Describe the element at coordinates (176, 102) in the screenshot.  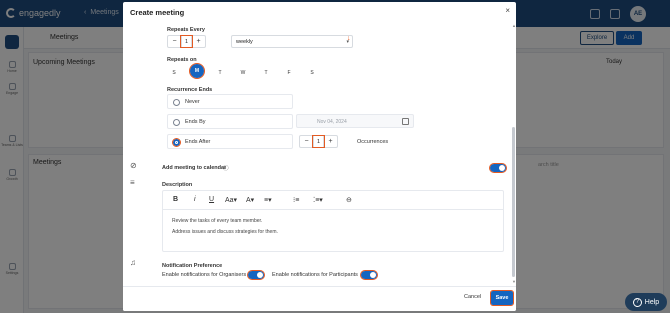
I see `never-radio` at that location.